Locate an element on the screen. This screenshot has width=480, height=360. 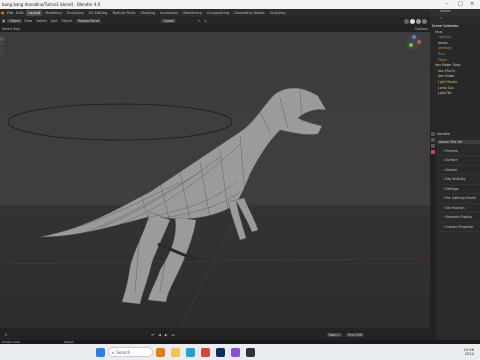
tab-layout: Layout is located at coordinates (34, 13).